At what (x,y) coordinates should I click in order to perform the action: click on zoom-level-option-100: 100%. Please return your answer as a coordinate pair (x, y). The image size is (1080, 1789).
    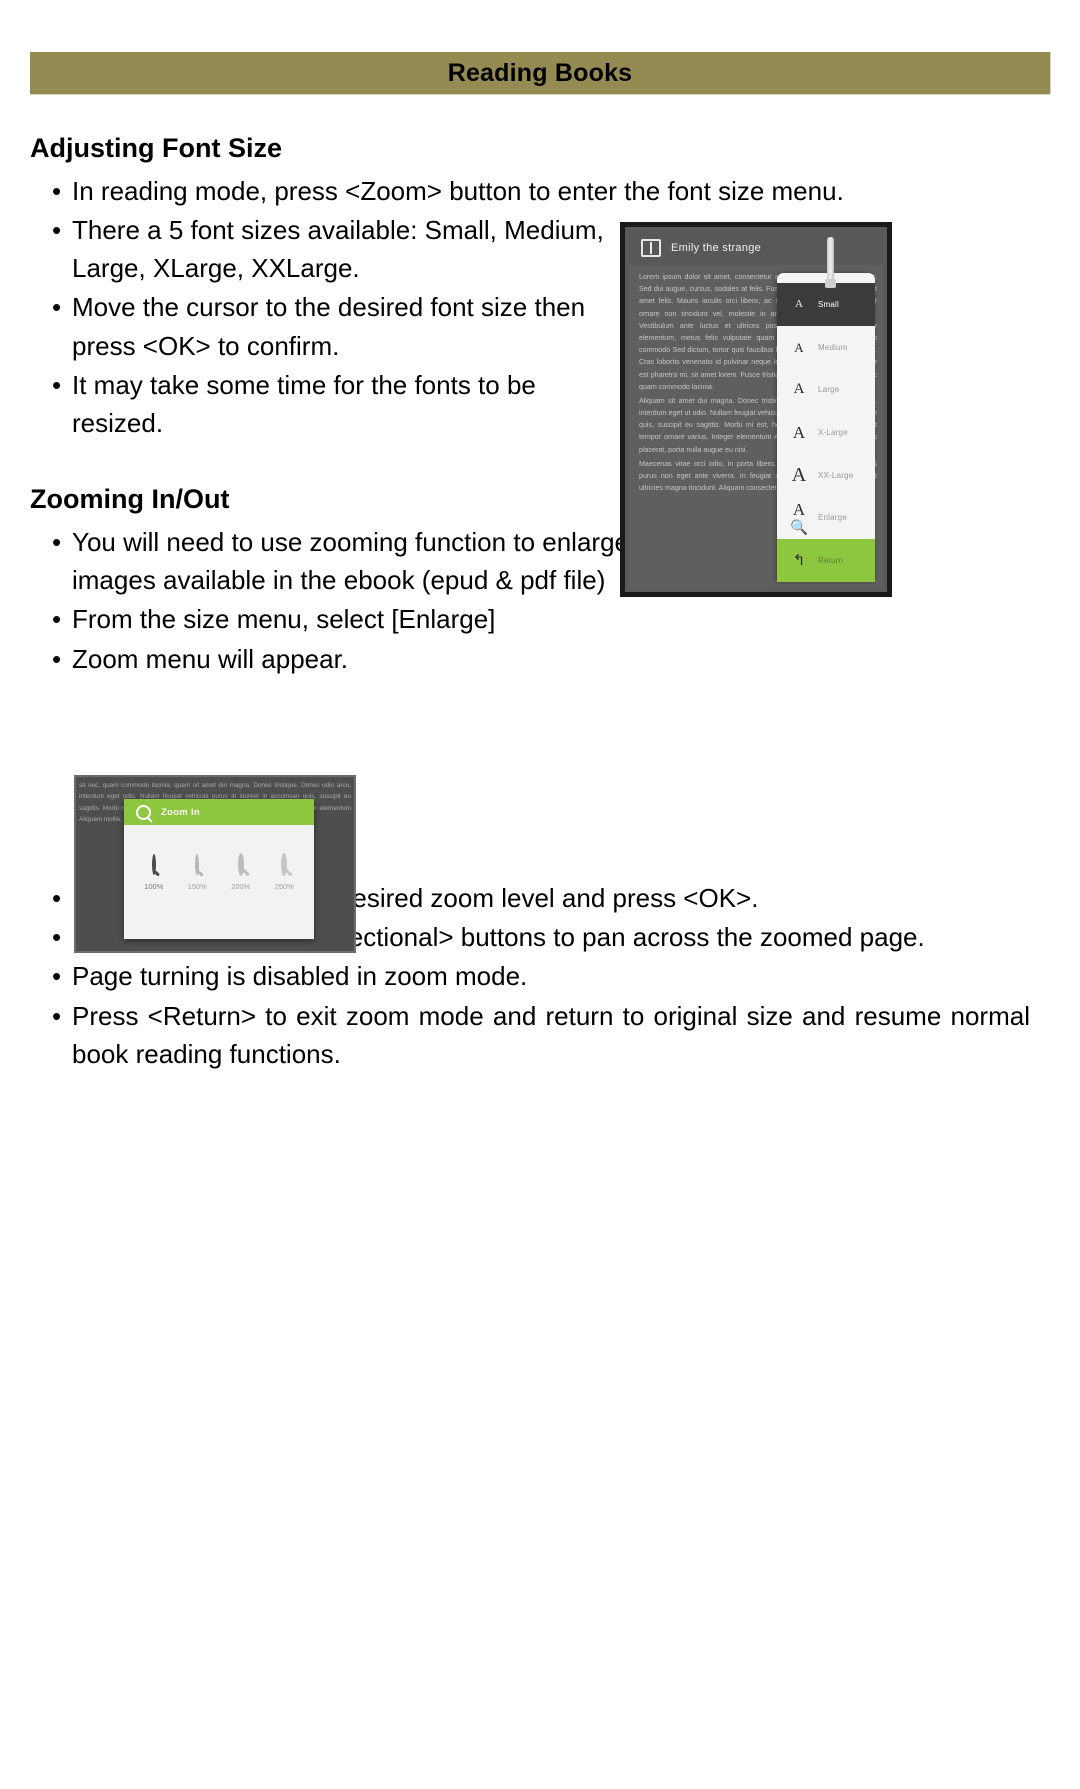
    Looking at the image, I should click on (154, 872).